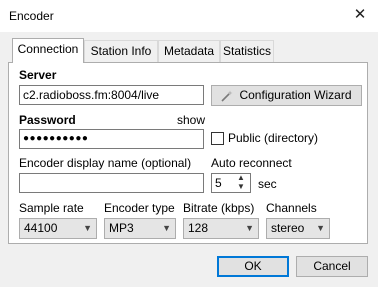 The height and width of the screenshot is (287, 378). What do you see at coordinates (295, 95) in the screenshot?
I see `configuration-wizard-label: Configuration Wizard` at bounding box center [295, 95].